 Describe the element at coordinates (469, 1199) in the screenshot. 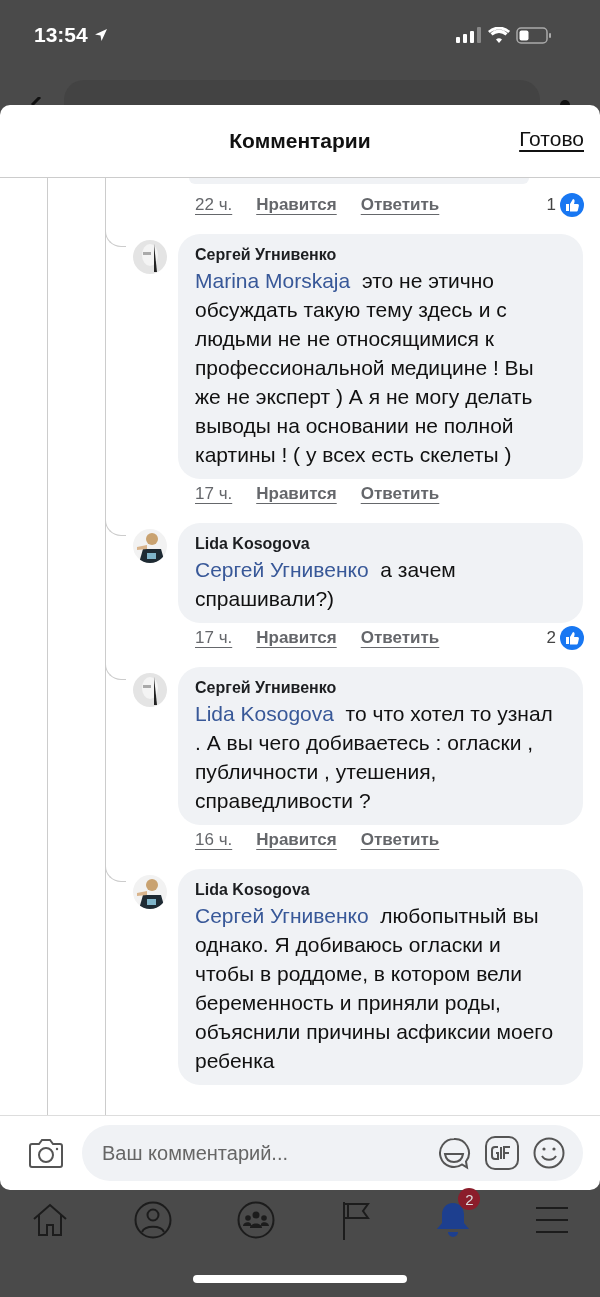

I see `notification-badge: 2` at that location.